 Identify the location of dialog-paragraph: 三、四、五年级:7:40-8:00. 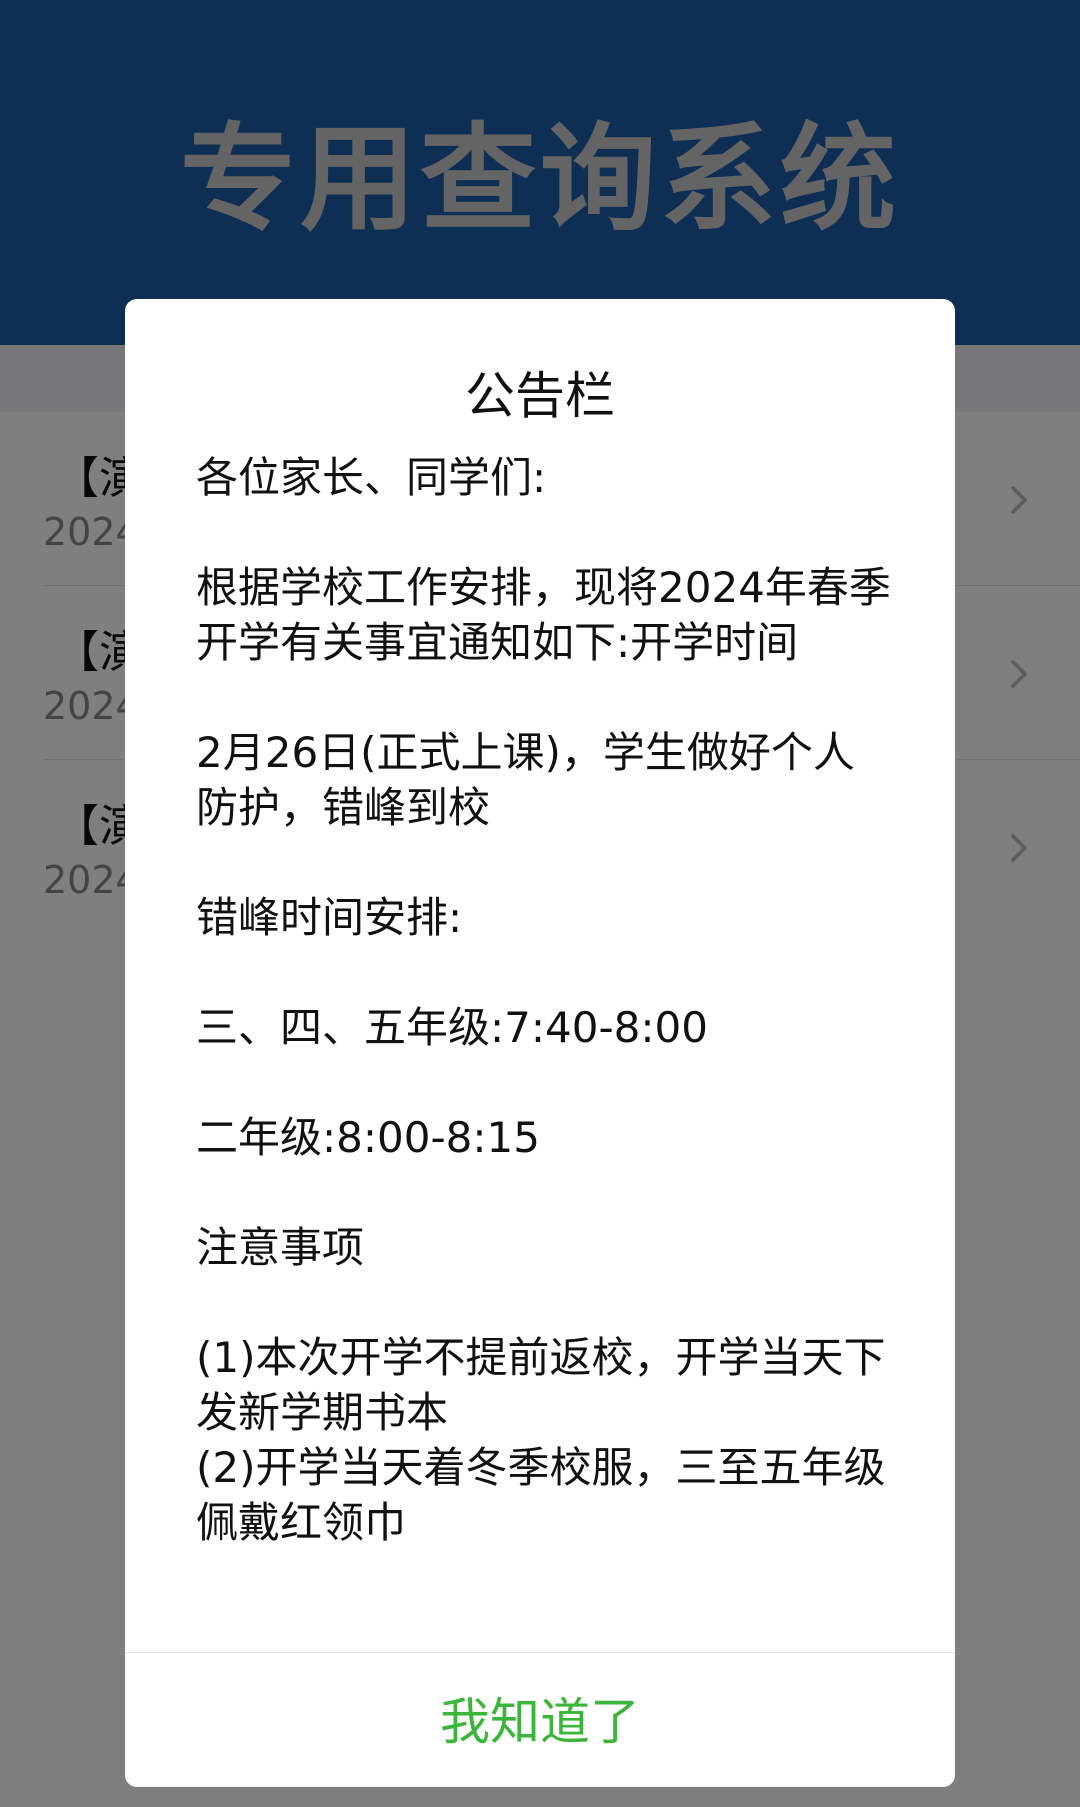
(452, 1027).